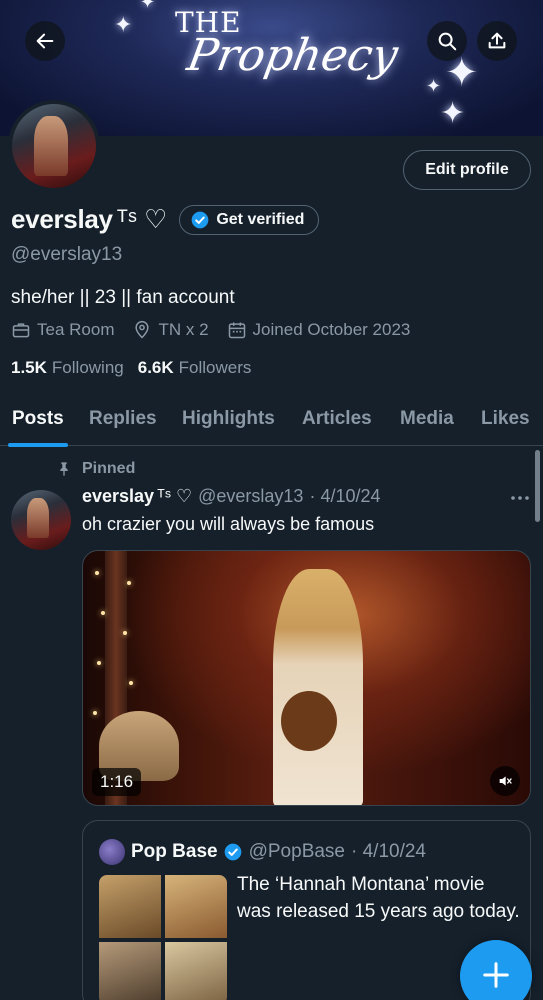 This screenshot has height=1000, width=543. What do you see at coordinates (344, 496) in the screenshot?
I see `post-date: · 4/10/24` at bounding box center [344, 496].